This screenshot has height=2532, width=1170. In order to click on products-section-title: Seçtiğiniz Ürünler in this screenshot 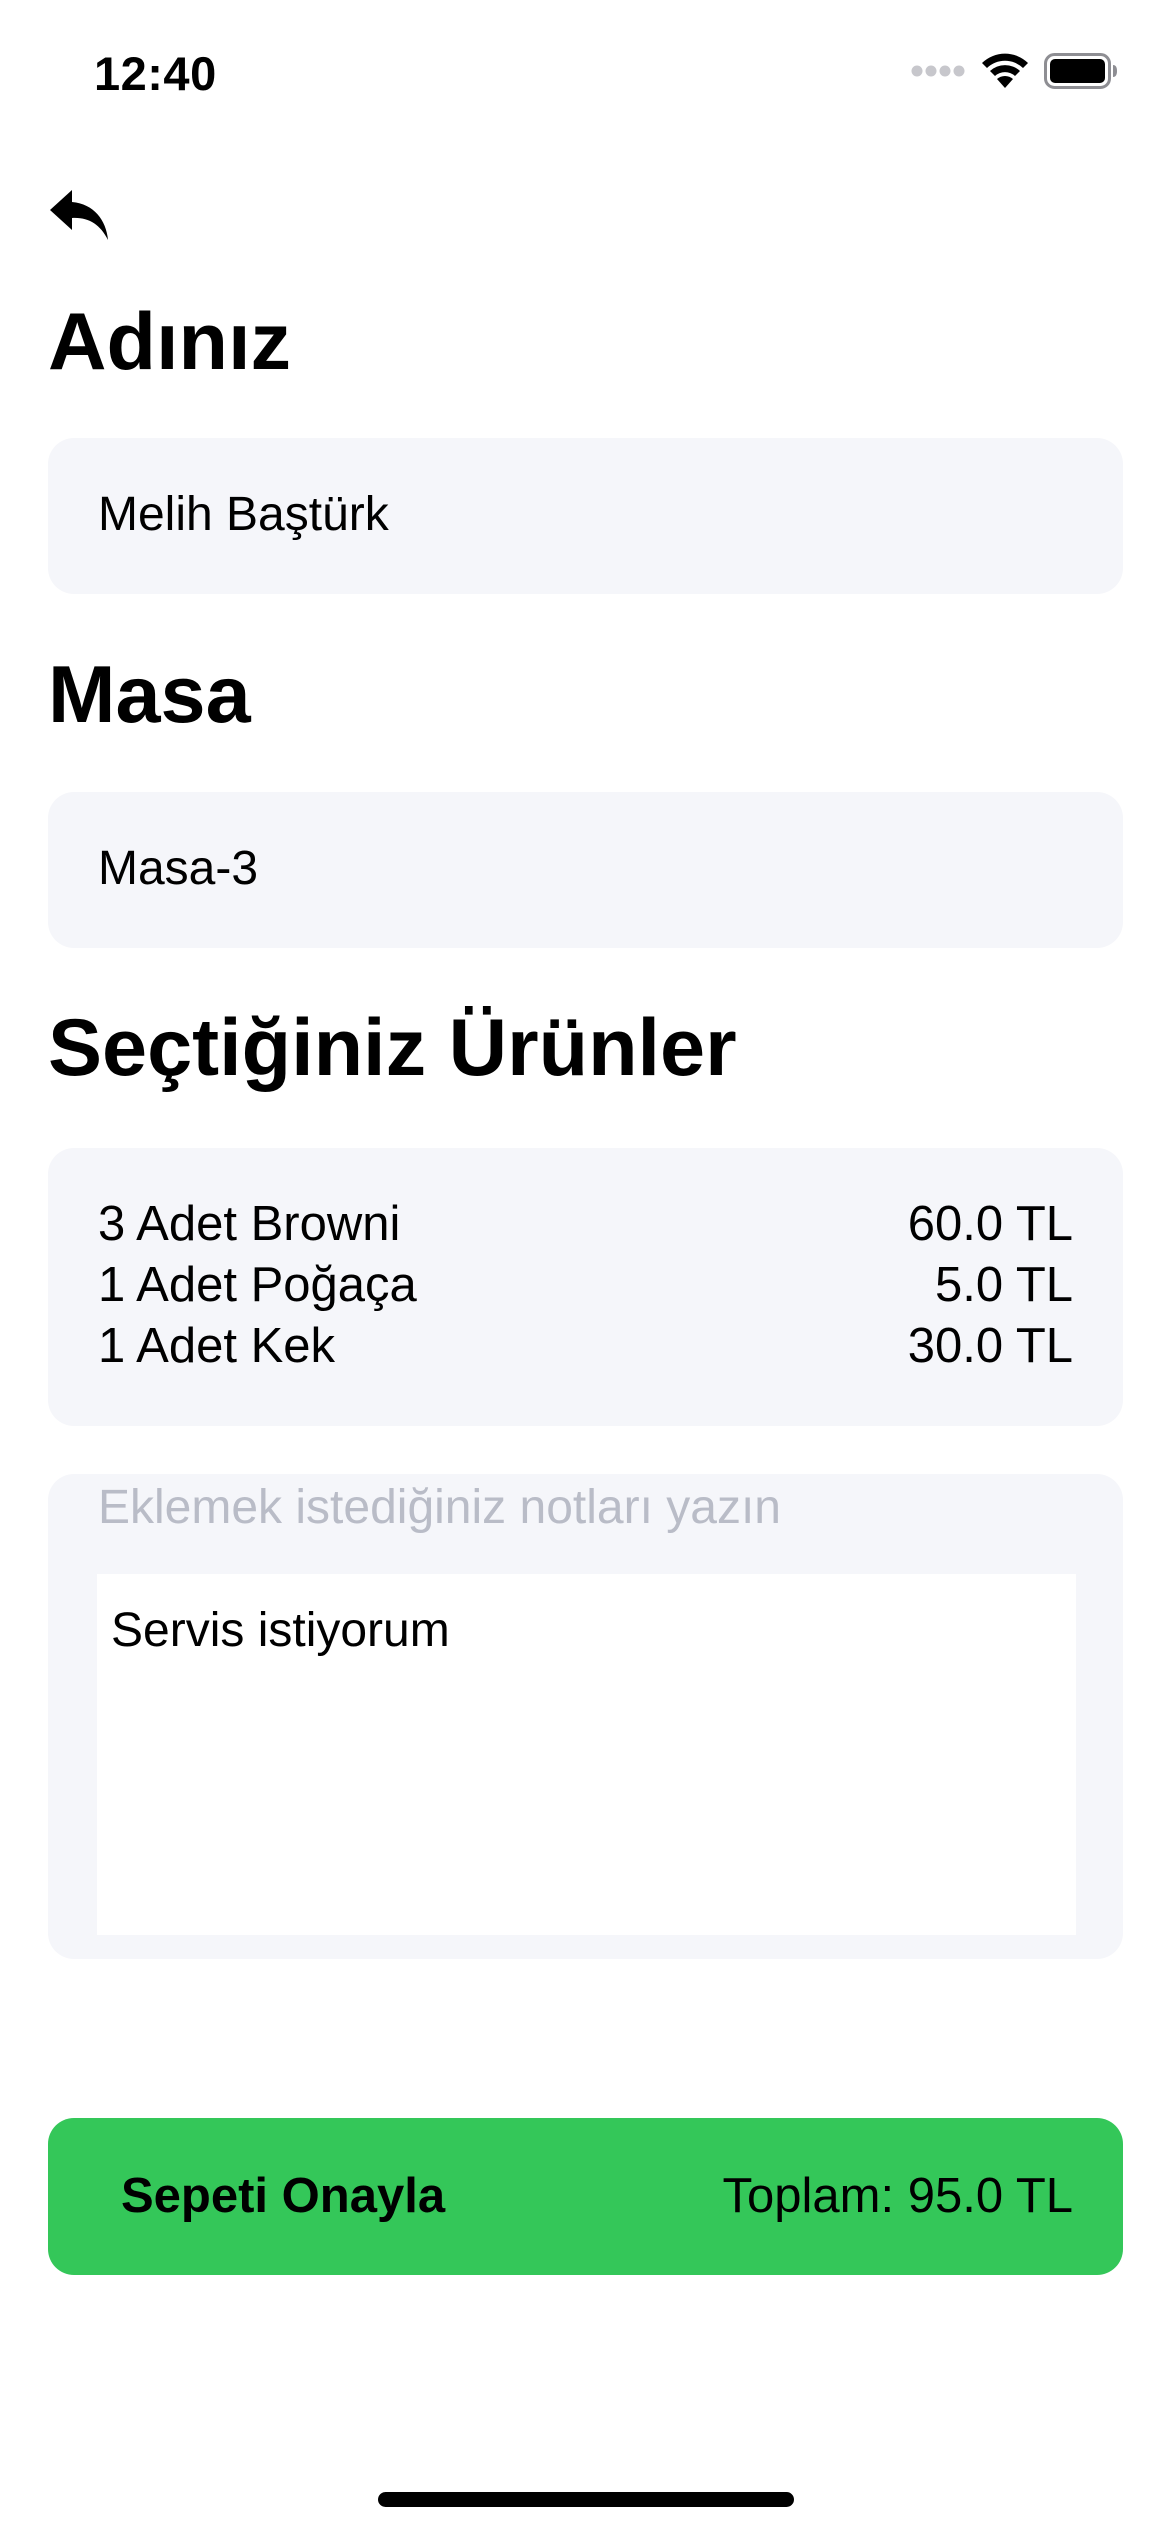, I will do `click(392, 1048)`.